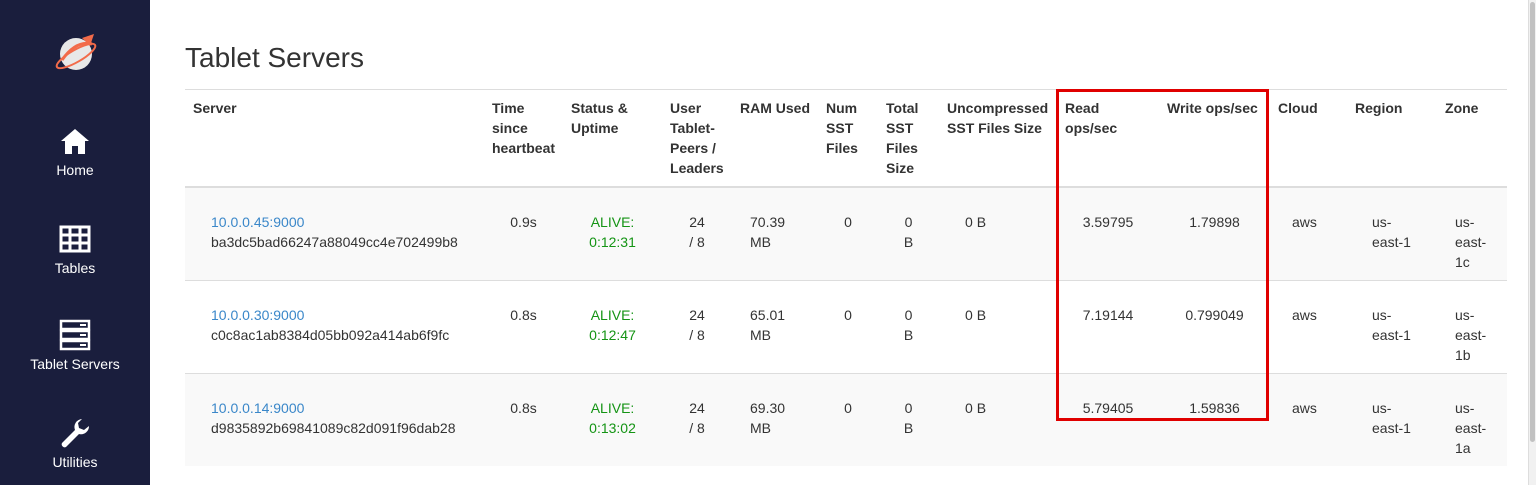 Image resolution: width=1536 pixels, height=485 pixels. Describe the element at coordinates (75, 364) in the screenshot. I see `sidebar-item-label: Tablet Servers` at that location.